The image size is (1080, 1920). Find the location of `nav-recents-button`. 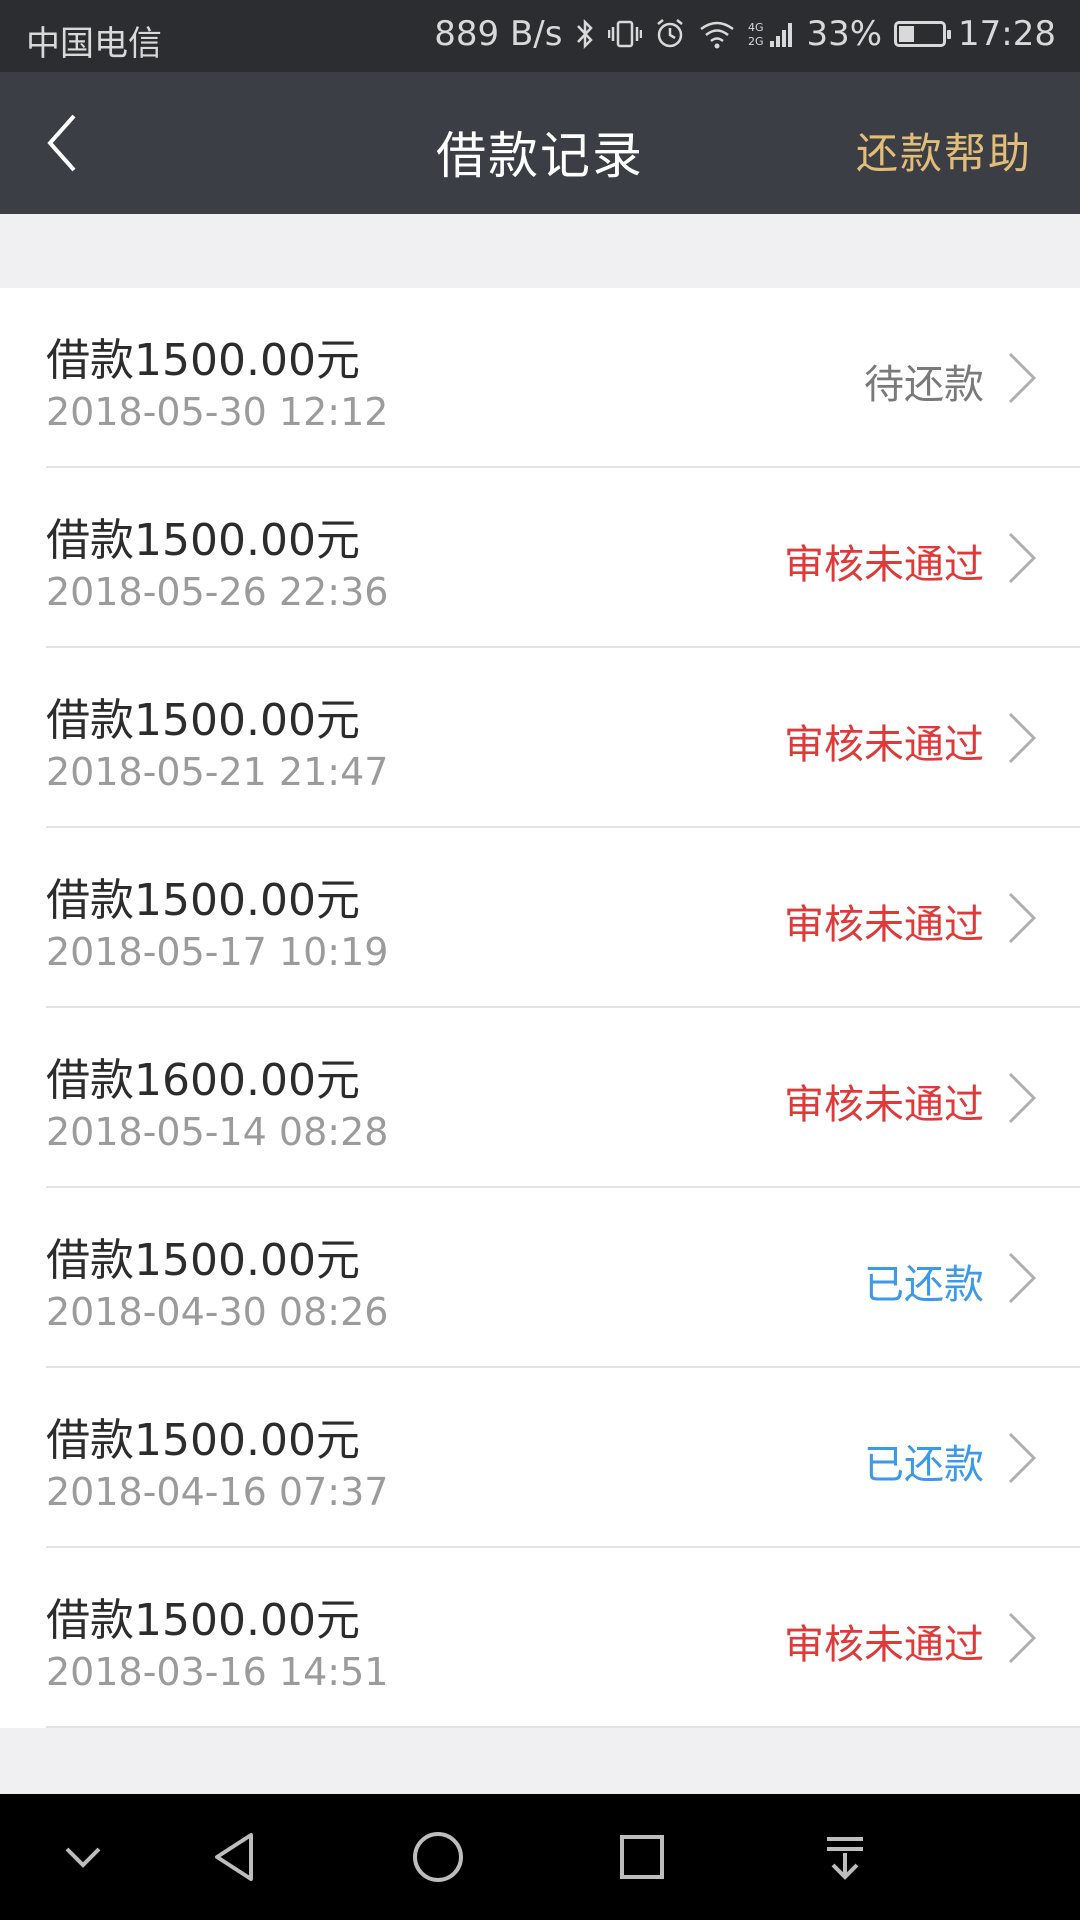

nav-recents-button is located at coordinates (642, 1857).